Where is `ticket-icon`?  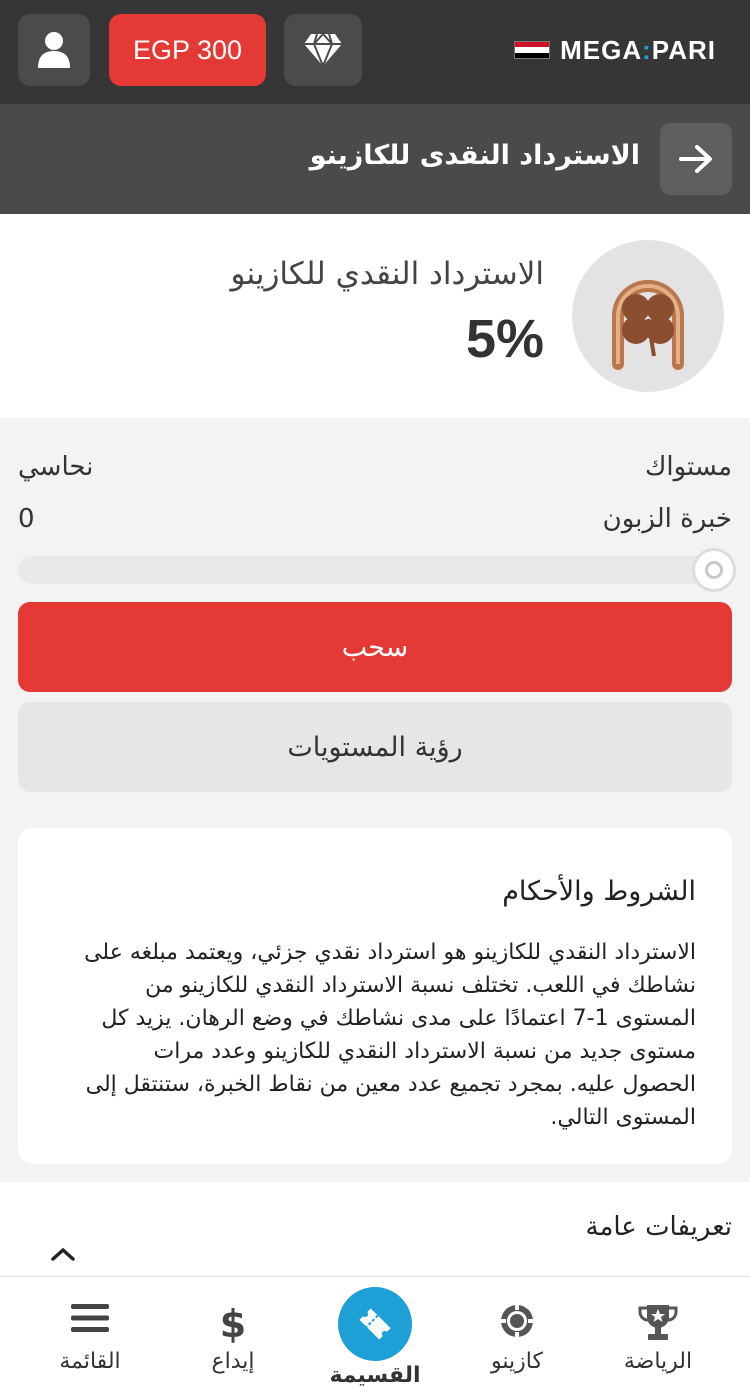 ticket-icon is located at coordinates (375, 1324).